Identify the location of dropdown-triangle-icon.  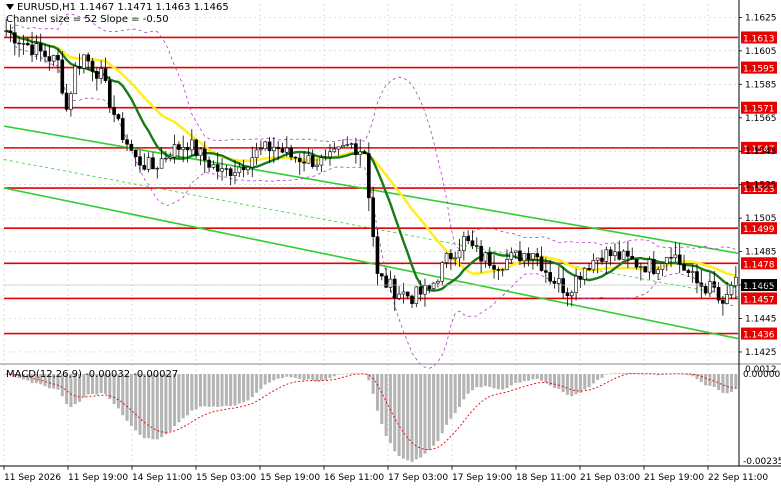
(10, 7).